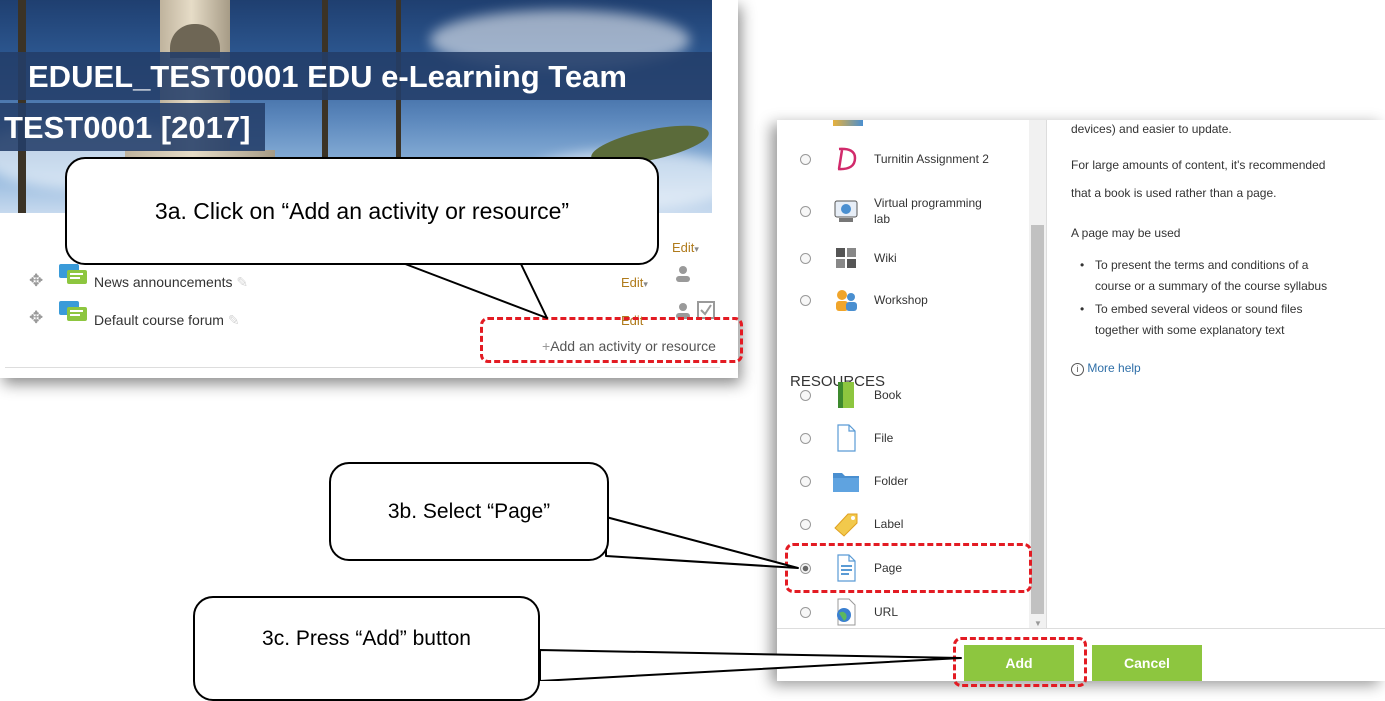  Describe the element at coordinates (366, 638) in the screenshot. I see `callout-text: 3c. Press “Add” button` at that location.